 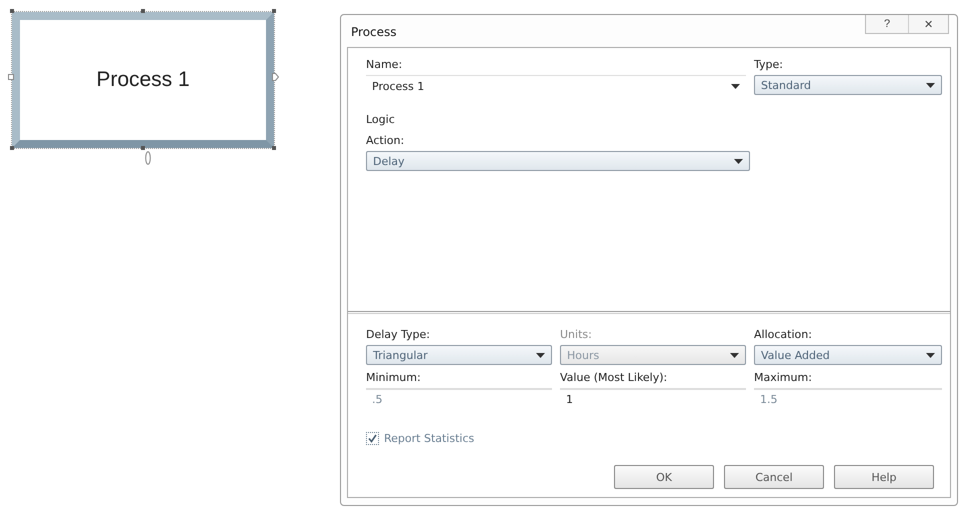 What do you see at coordinates (143, 80) in the screenshot?
I see `process-shape: Process 1` at bounding box center [143, 80].